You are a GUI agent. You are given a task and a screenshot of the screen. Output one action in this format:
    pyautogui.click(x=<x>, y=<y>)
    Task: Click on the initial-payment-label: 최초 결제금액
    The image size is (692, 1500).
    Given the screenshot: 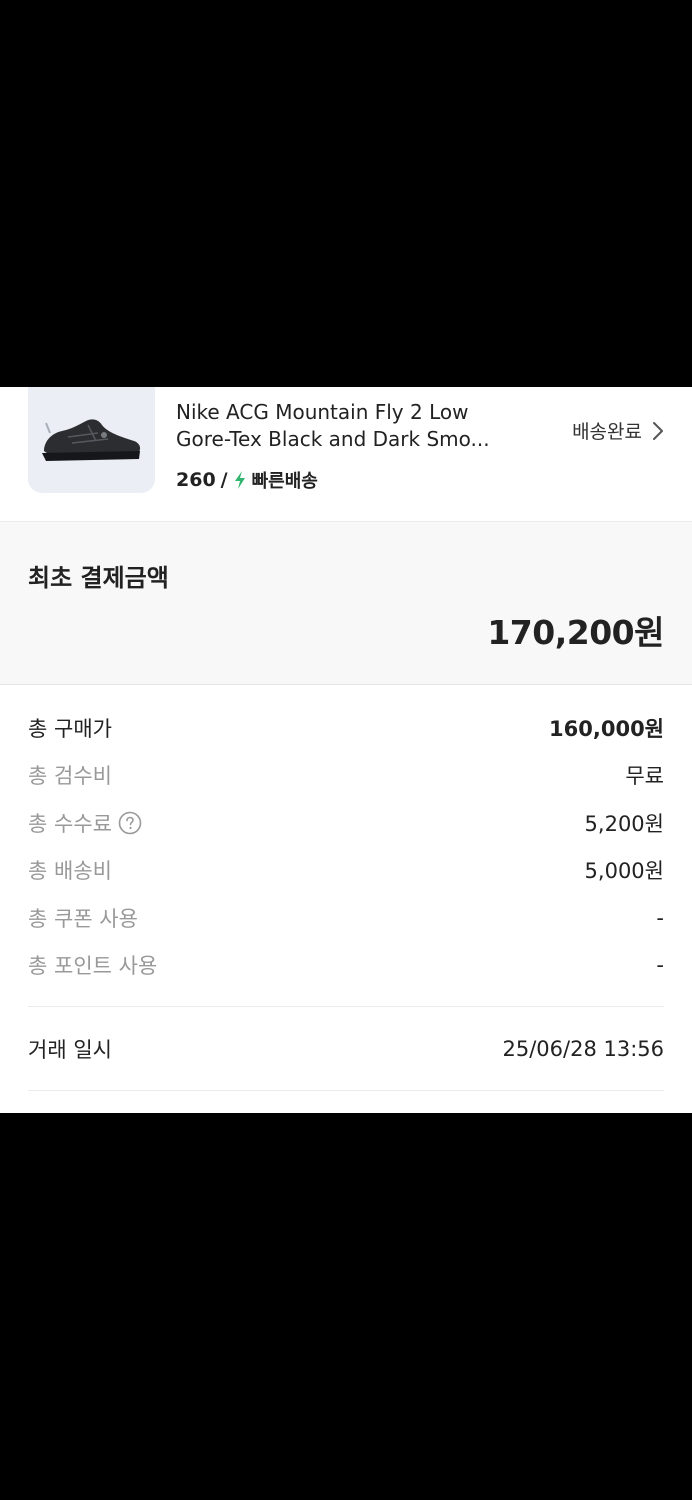 What is the action you would take?
    pyautogui.click(x=98, y=578)
    